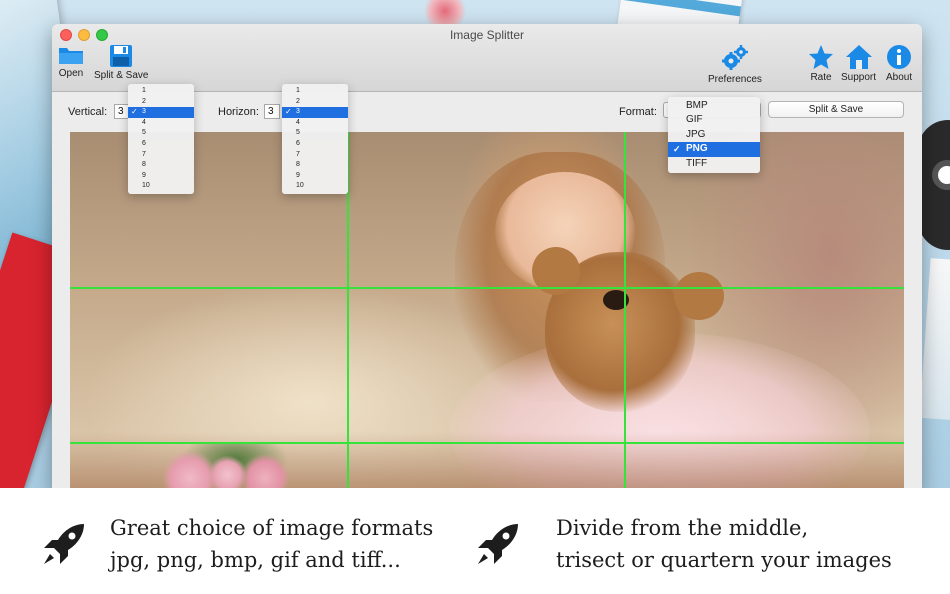  I want to click on format-menu-option-label: JPG, so click(696, 134).